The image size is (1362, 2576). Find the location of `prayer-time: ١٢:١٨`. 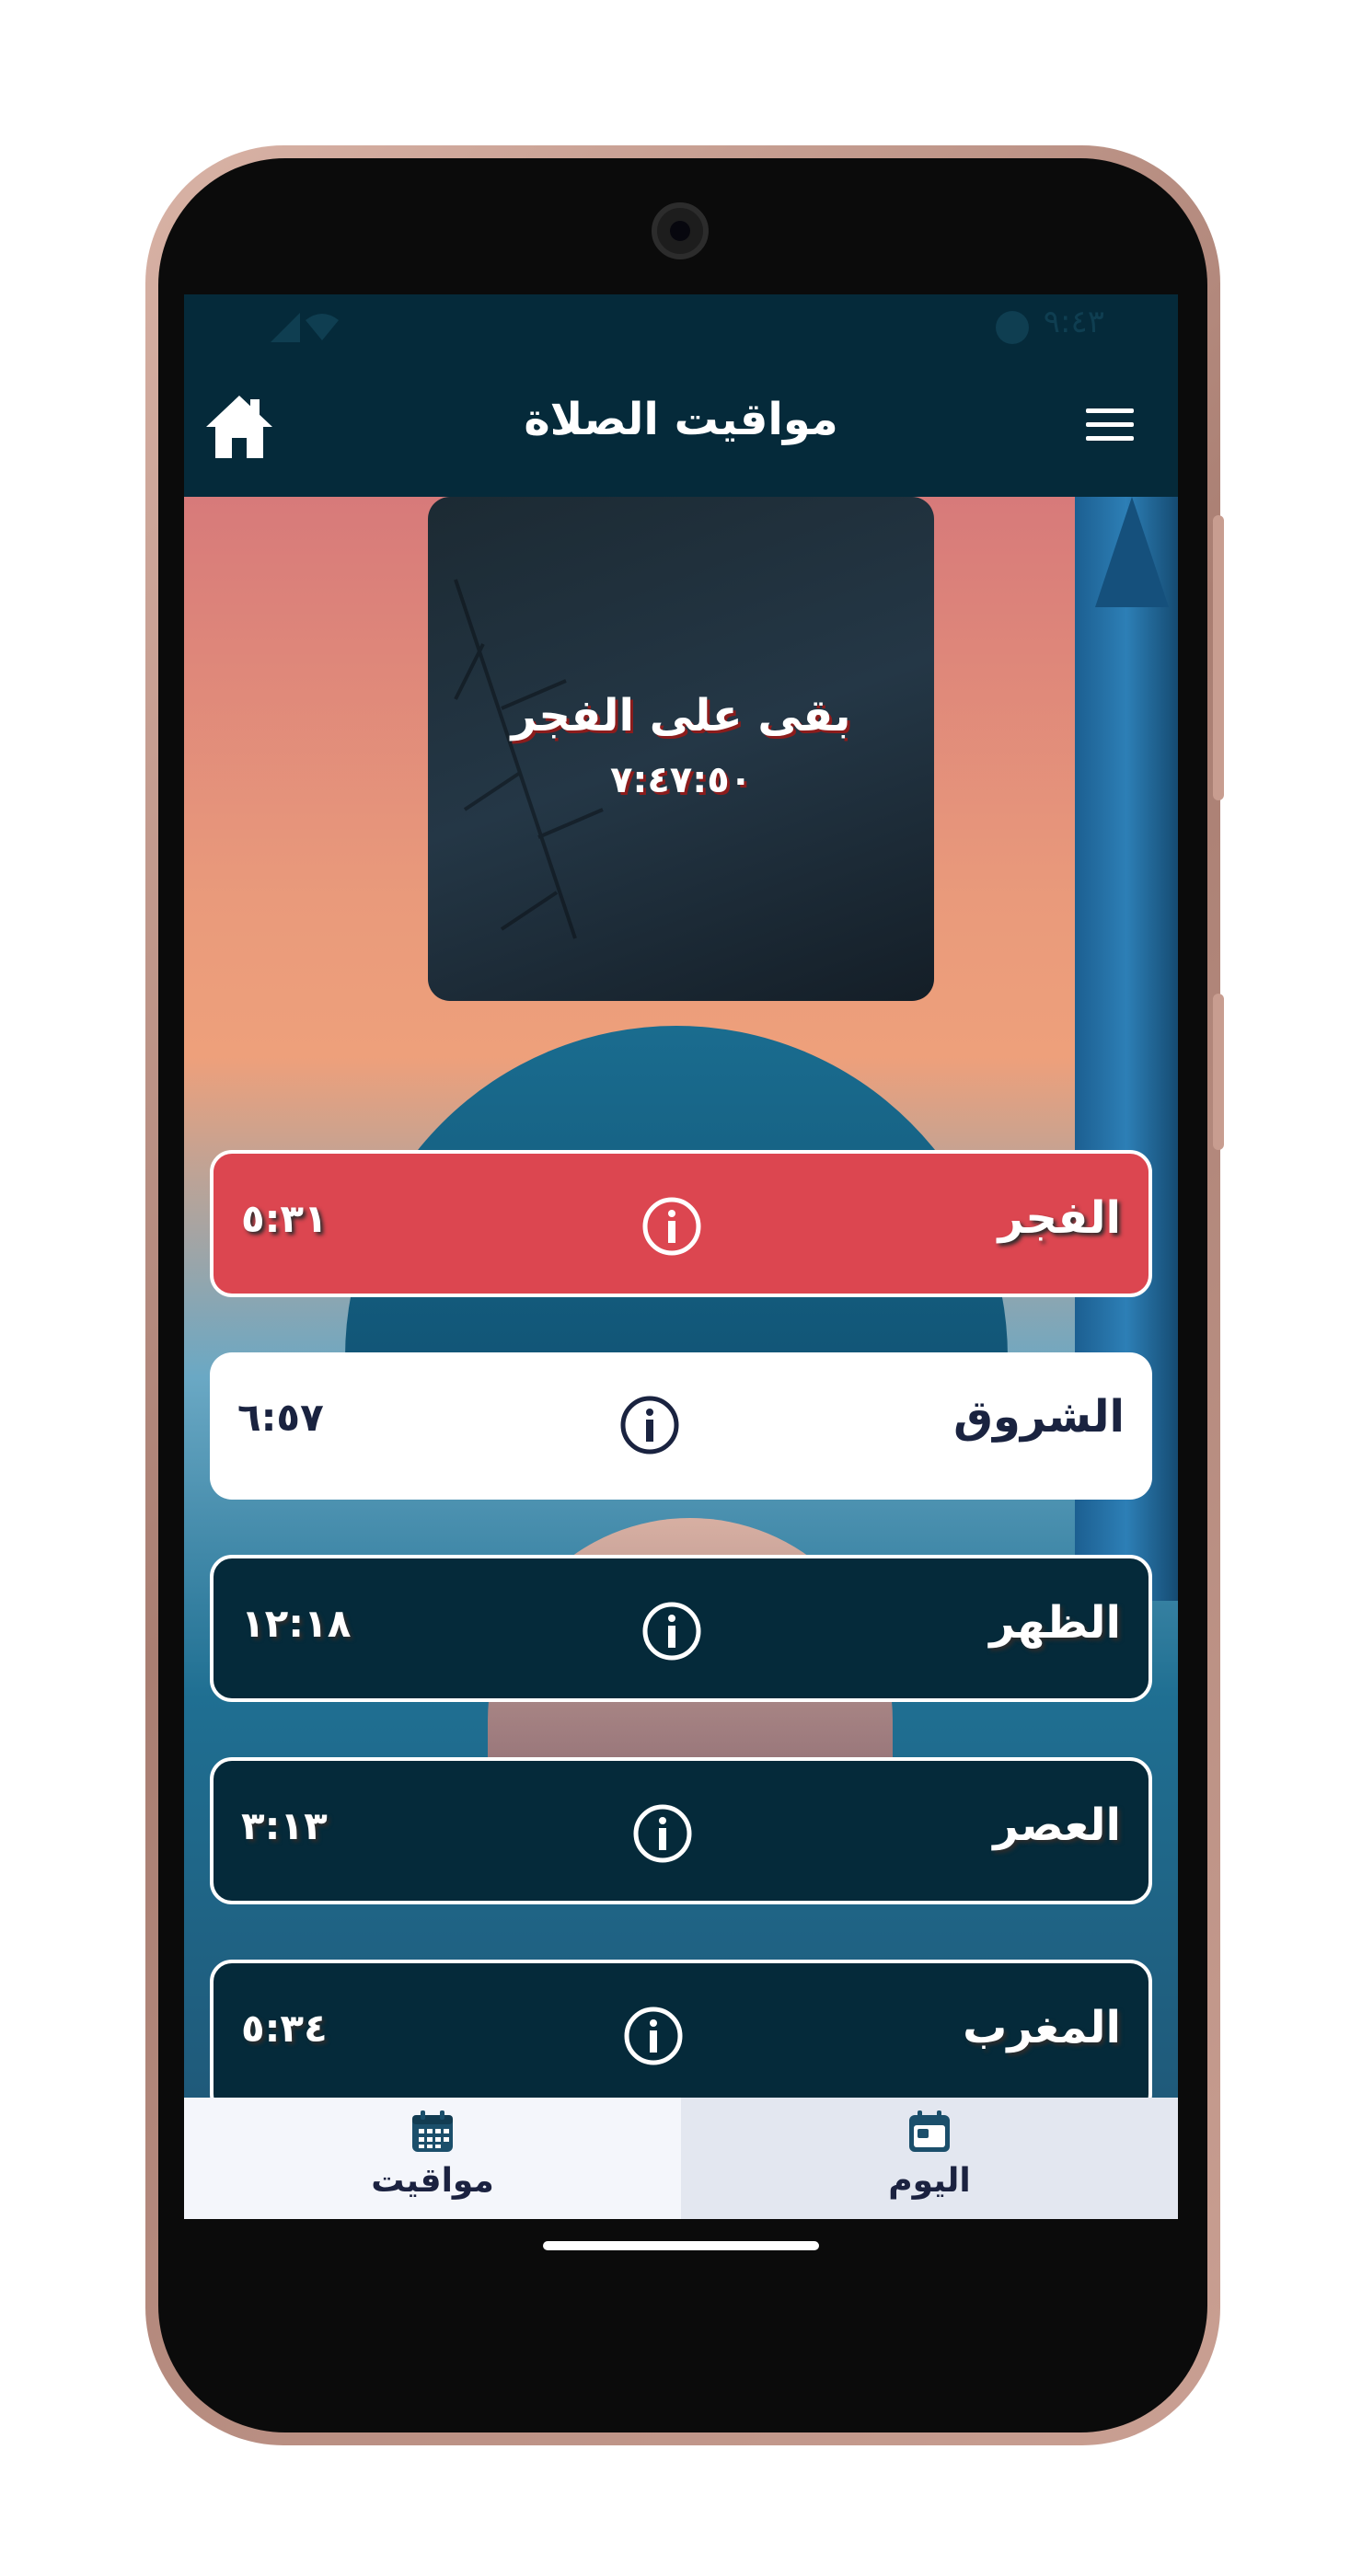

prayer-time: ١٢:١٨ is located at coordinates (297, 1623).